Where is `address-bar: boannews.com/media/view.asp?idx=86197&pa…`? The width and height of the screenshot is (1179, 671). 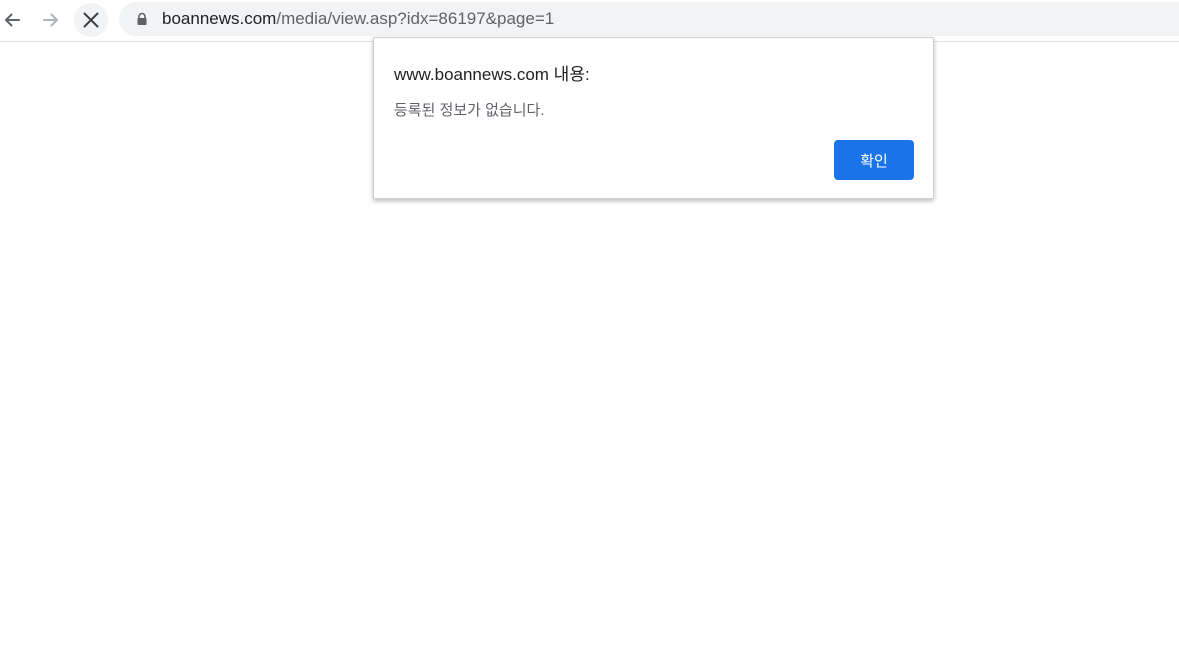 address-bar: boannews.com/media/view.asp?idx=86197&pa… is located at coordinates (649, 19).